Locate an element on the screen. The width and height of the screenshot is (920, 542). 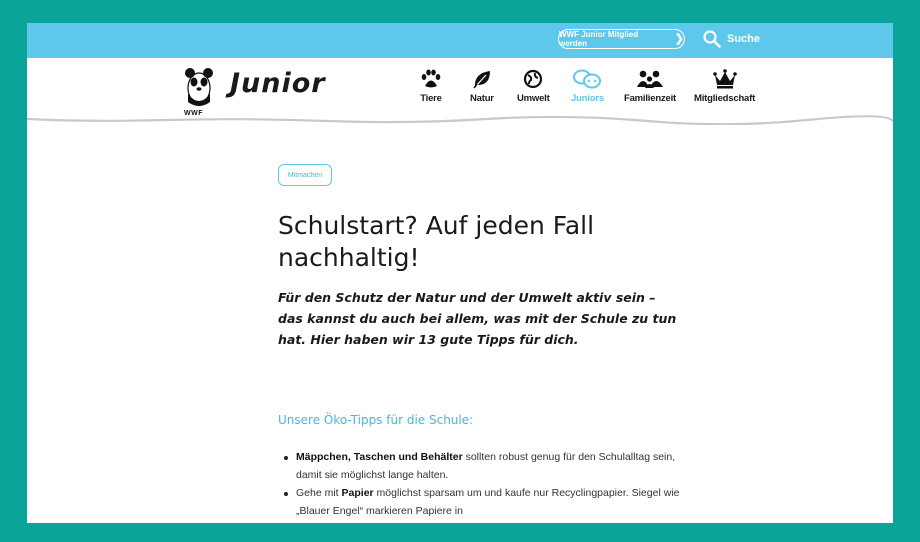
brand-title: Junior is located at coordinates (278, 83).